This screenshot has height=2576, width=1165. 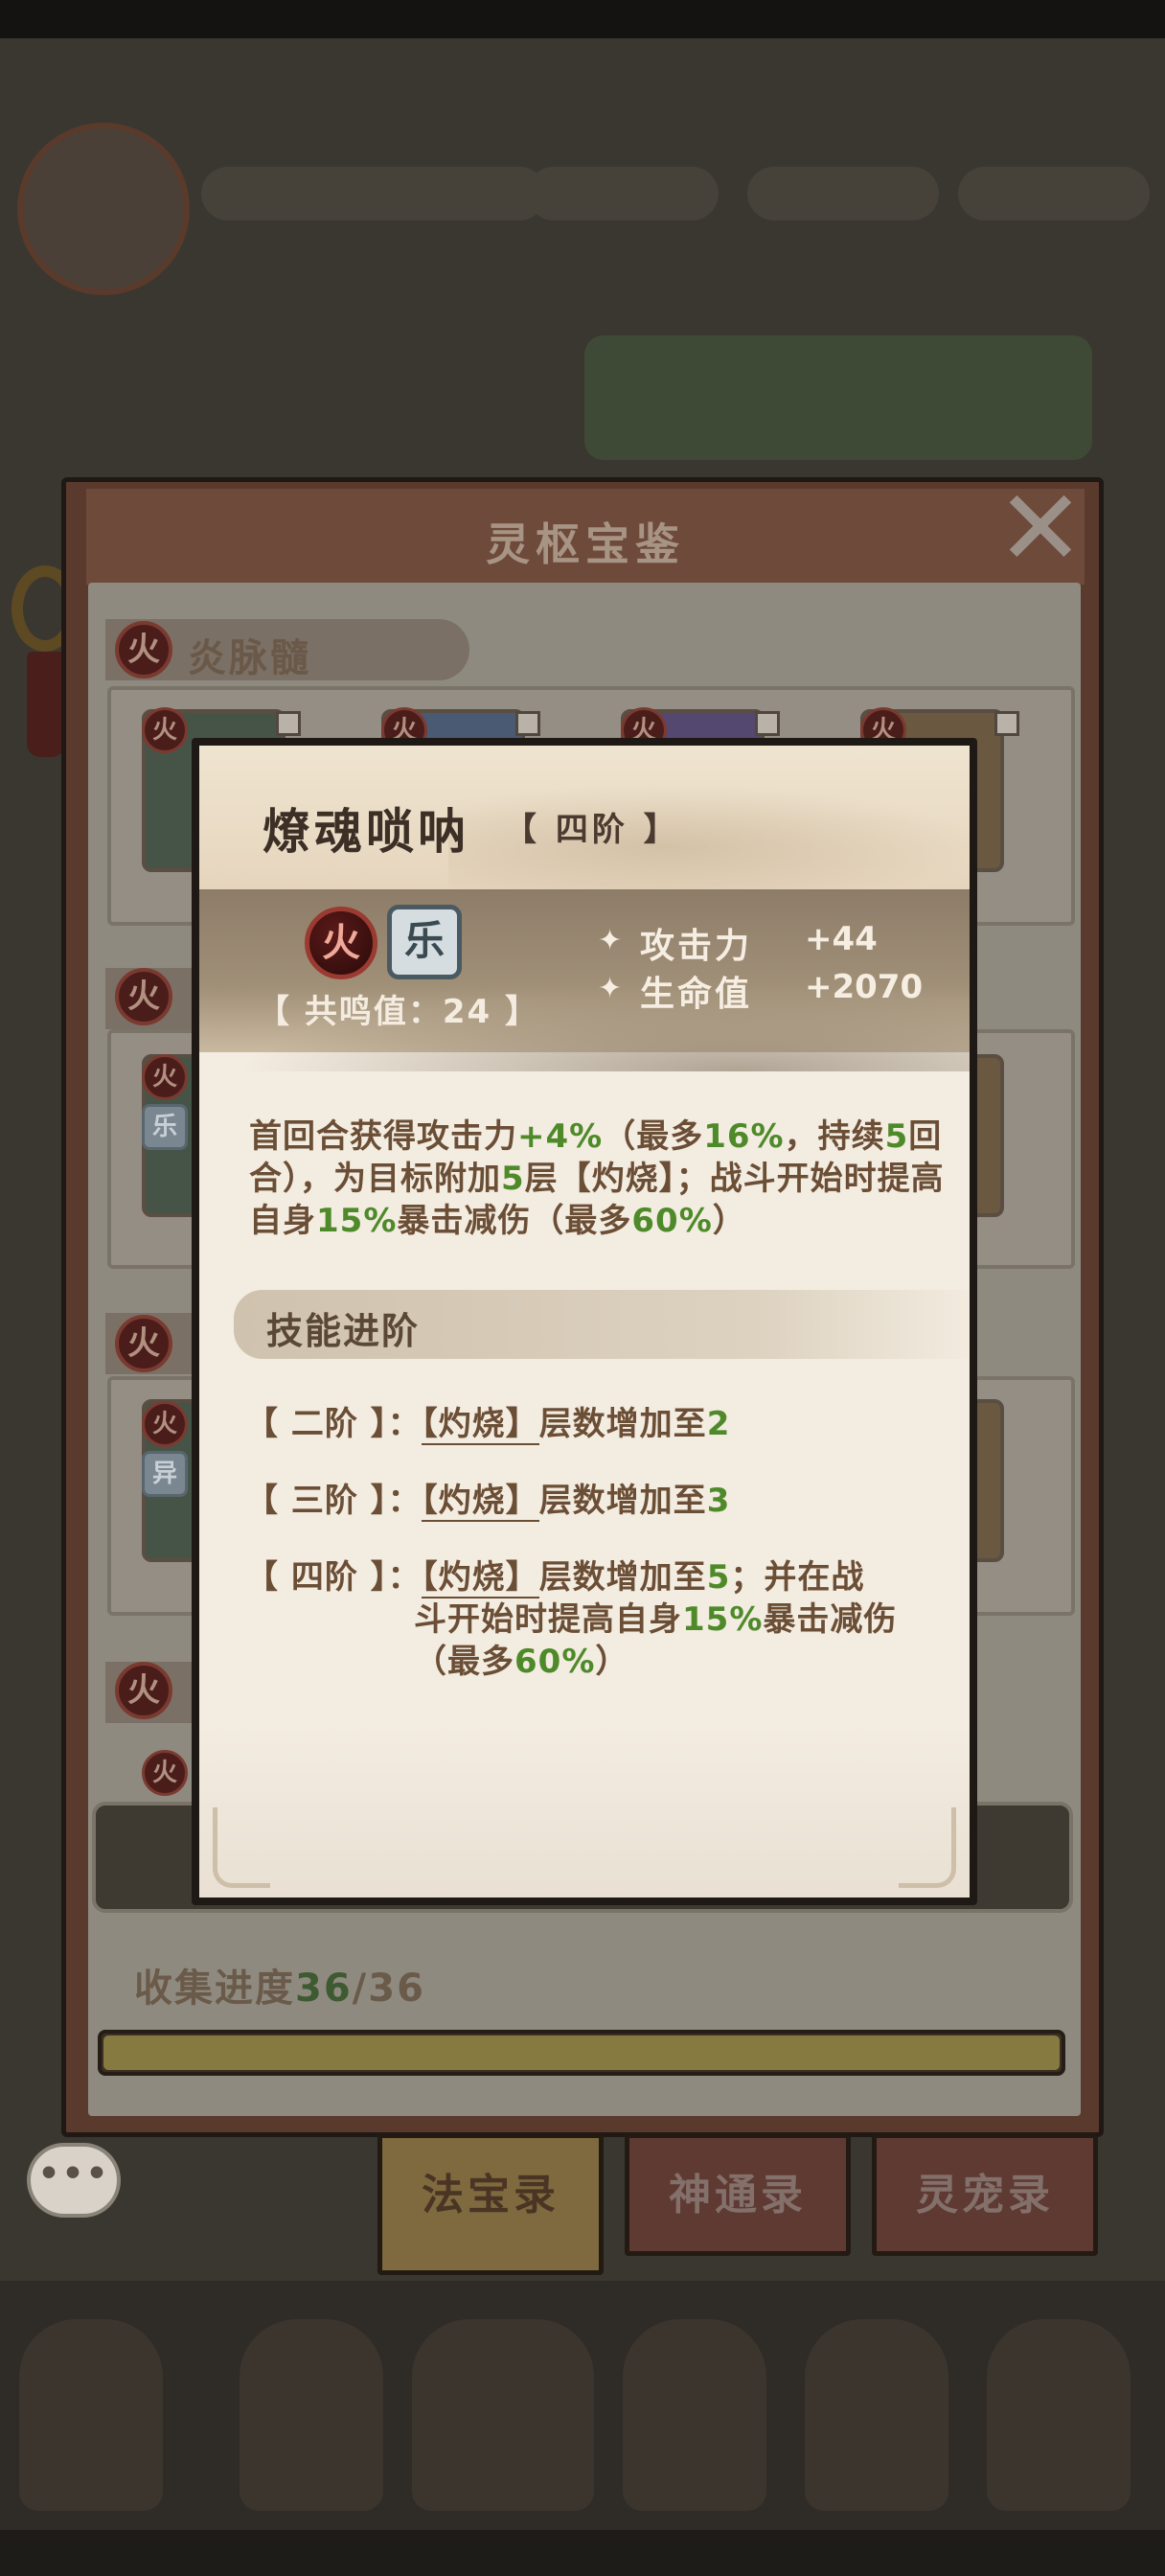 I want to click on stat-hp-label: 生命值, so click(x=696, y=994).